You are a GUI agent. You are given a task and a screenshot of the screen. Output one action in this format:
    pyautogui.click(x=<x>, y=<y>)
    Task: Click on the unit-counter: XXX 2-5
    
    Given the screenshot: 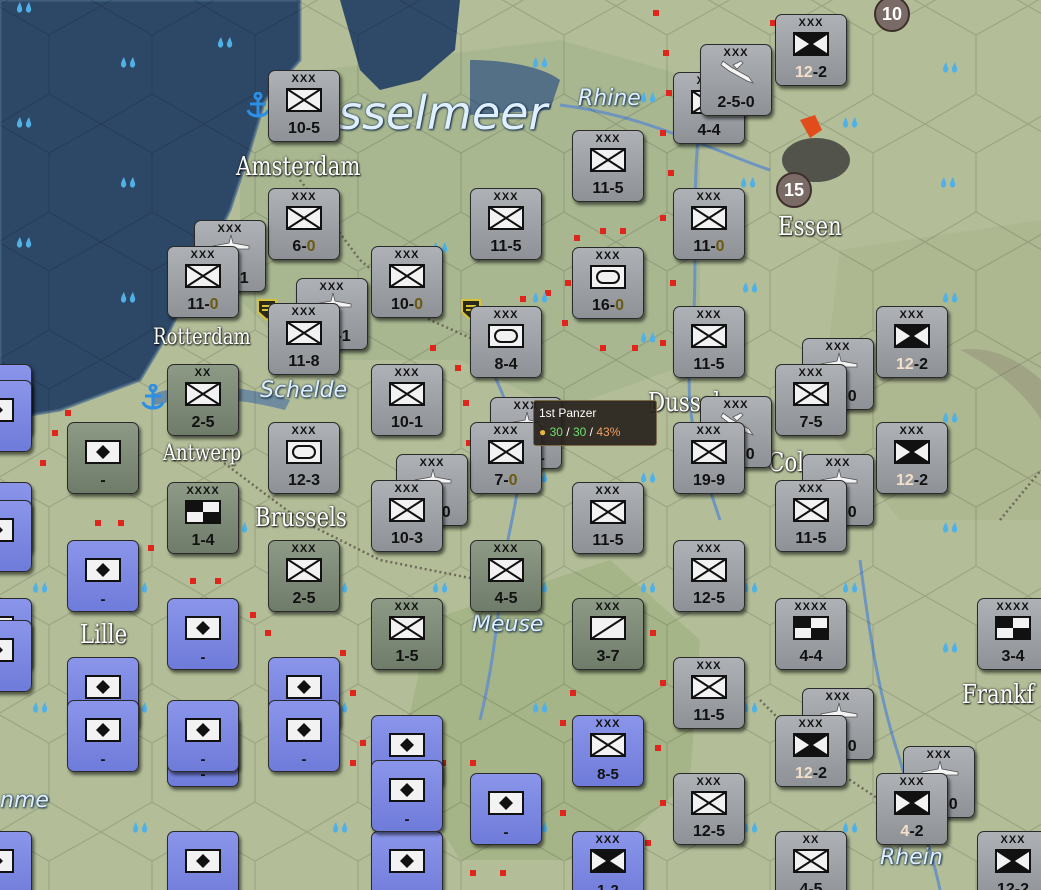 What is the action you would take?
    pyautogui.click(x=304, y=576)
    